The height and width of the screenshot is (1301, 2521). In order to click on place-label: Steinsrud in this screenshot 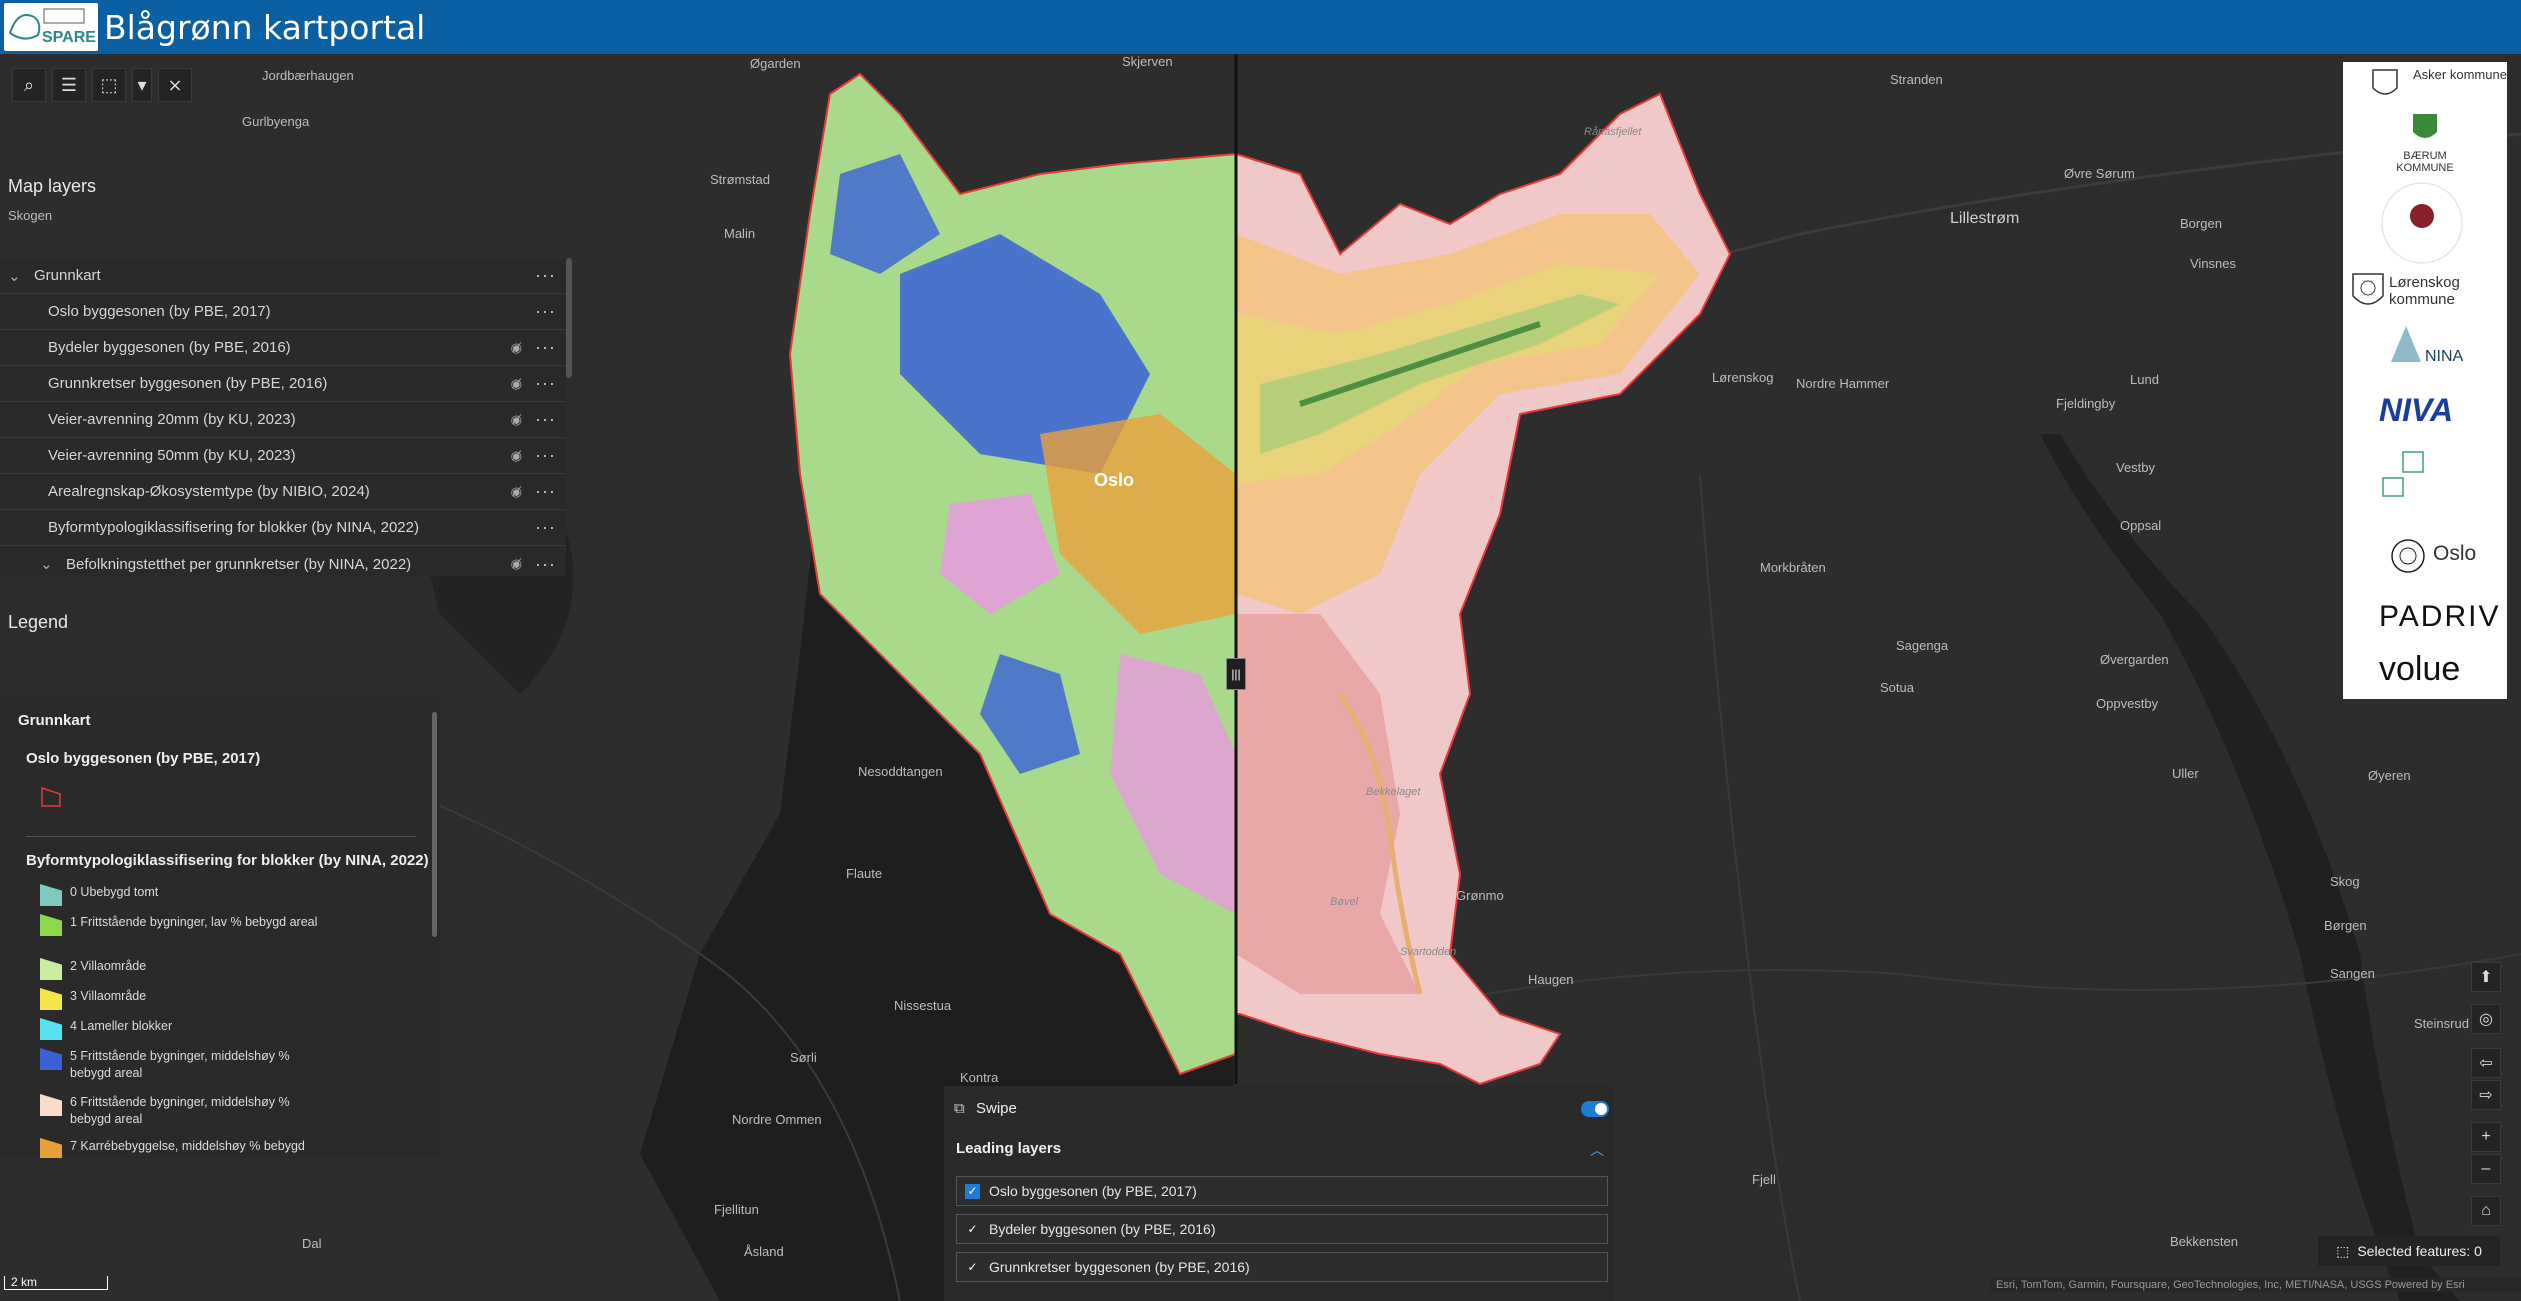, I will do `click(2441, 1023)`.